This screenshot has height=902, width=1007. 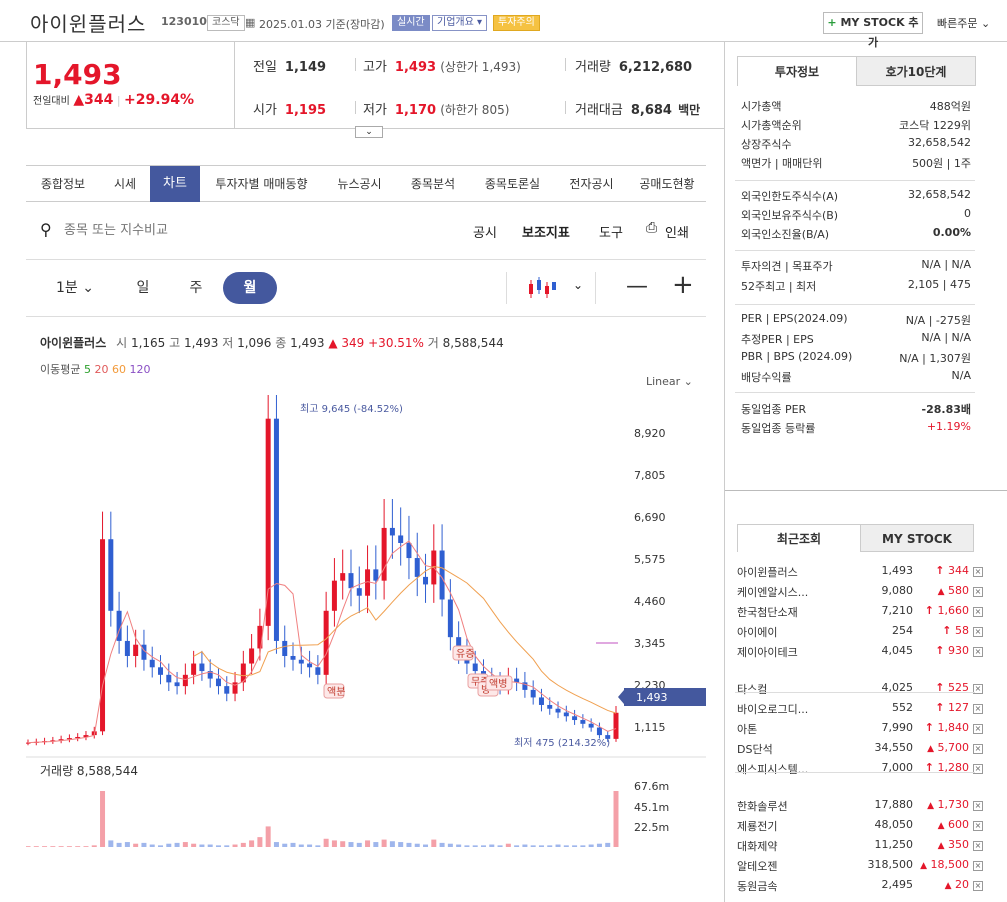 I want to click on company-overview-dropdown: 기업개요 ▾, so click(x=460, y=23).